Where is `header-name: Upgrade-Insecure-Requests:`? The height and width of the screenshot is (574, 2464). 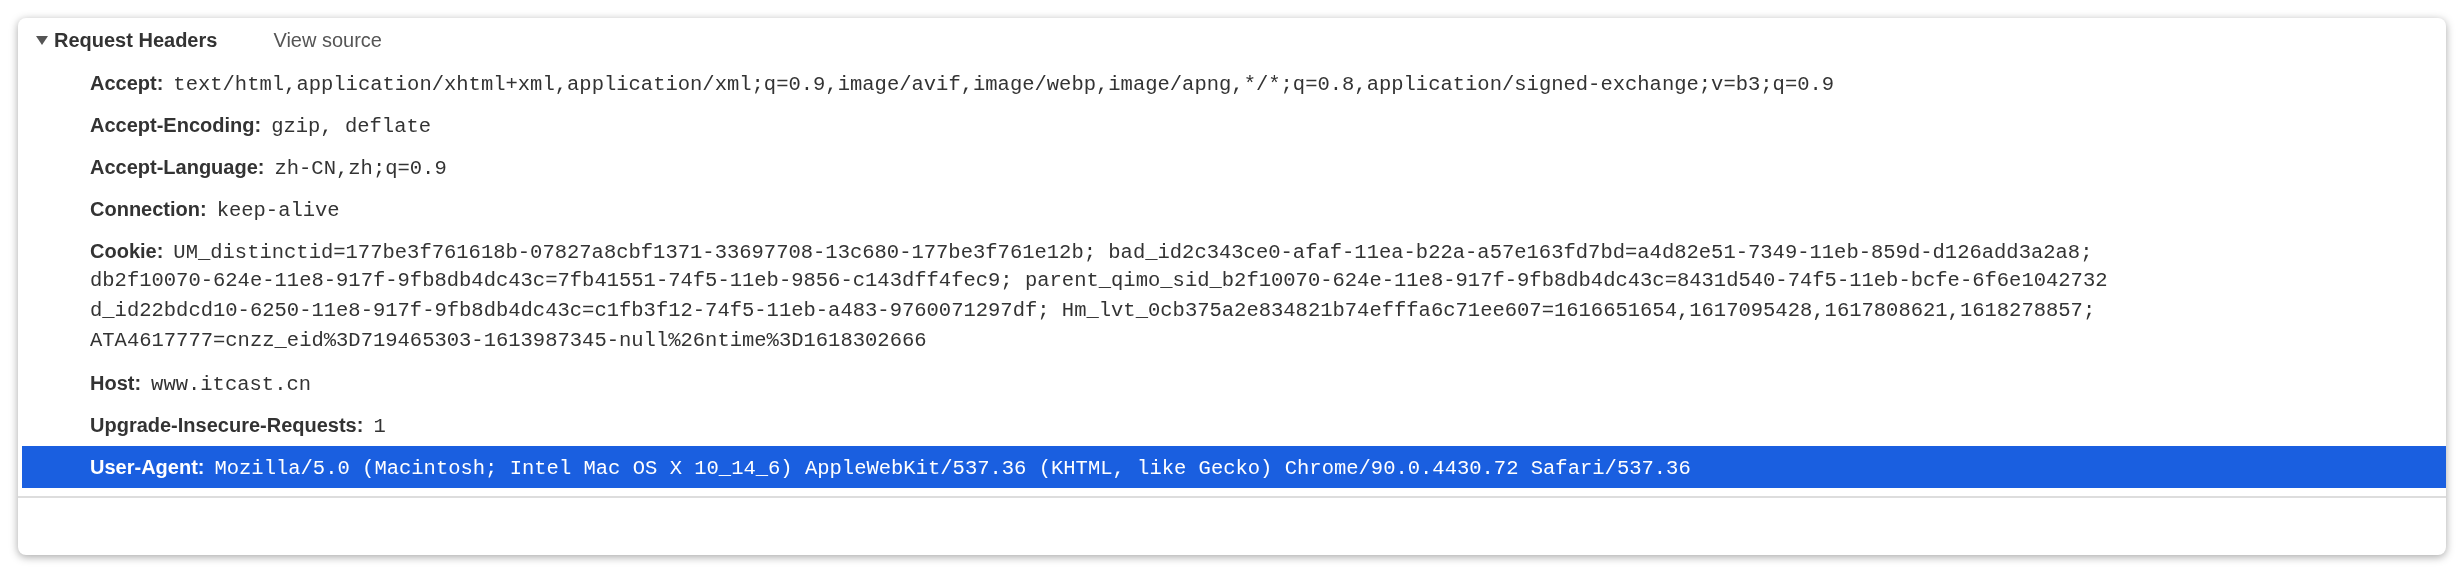 header-name: Upgrade-Insecure-Requests: is located at coordinates (227, 425).